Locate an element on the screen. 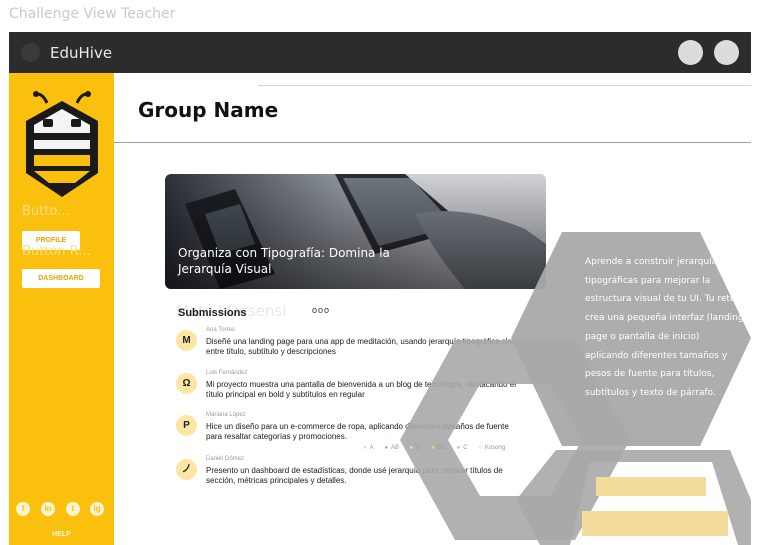 The image size is (759, 545). bee-logo-icon is located at coordinates (62, 144).